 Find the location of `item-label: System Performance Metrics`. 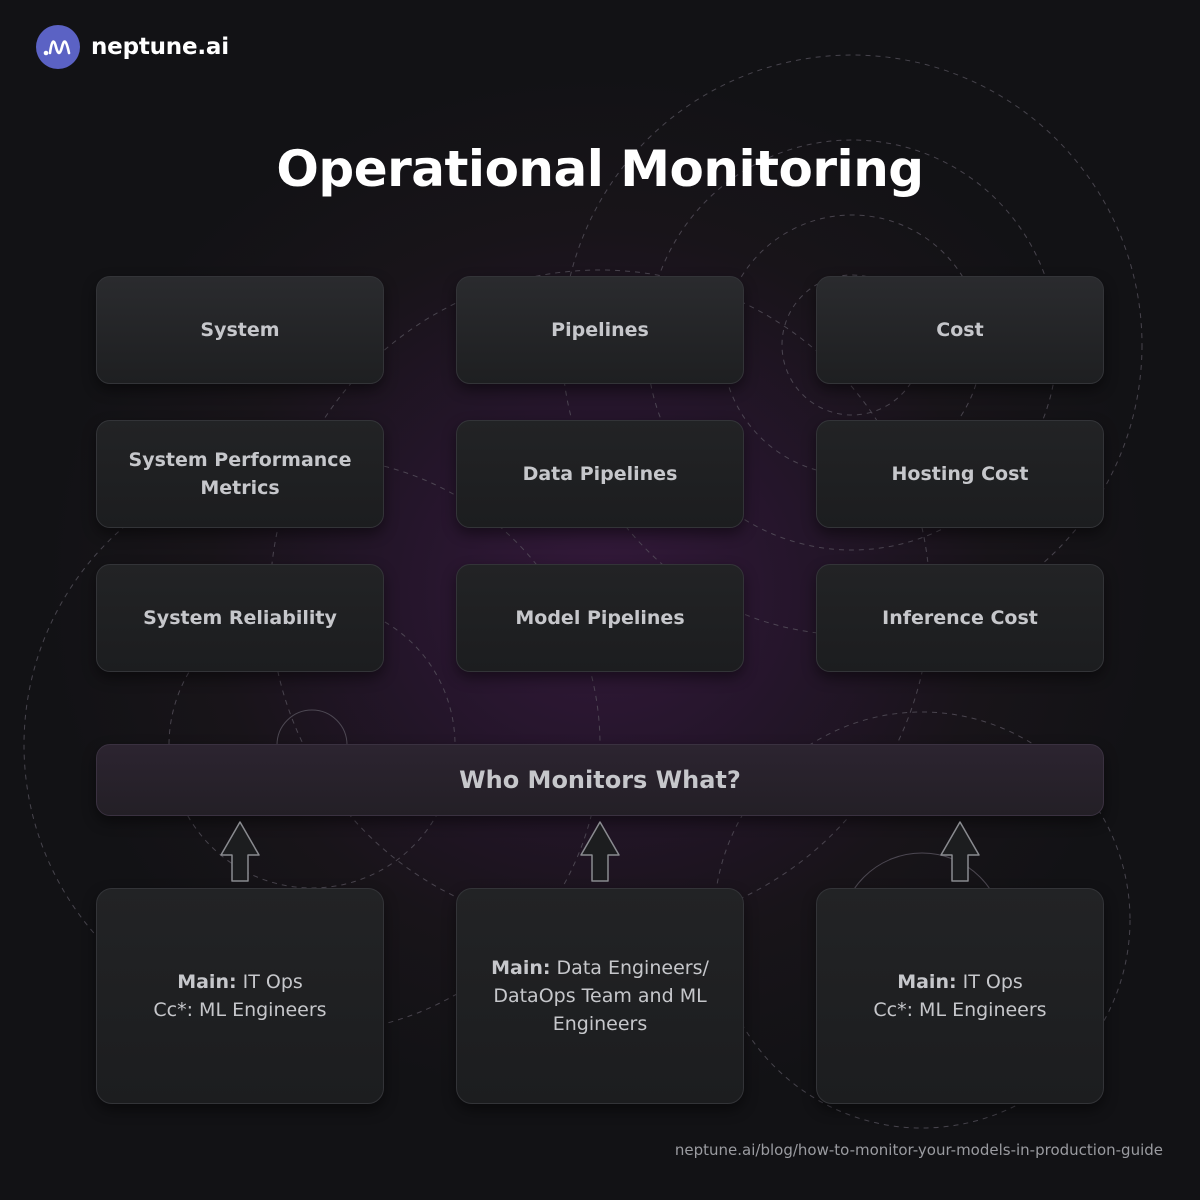

item-label: System Performance Metrics is located at coordinates (240, 474).